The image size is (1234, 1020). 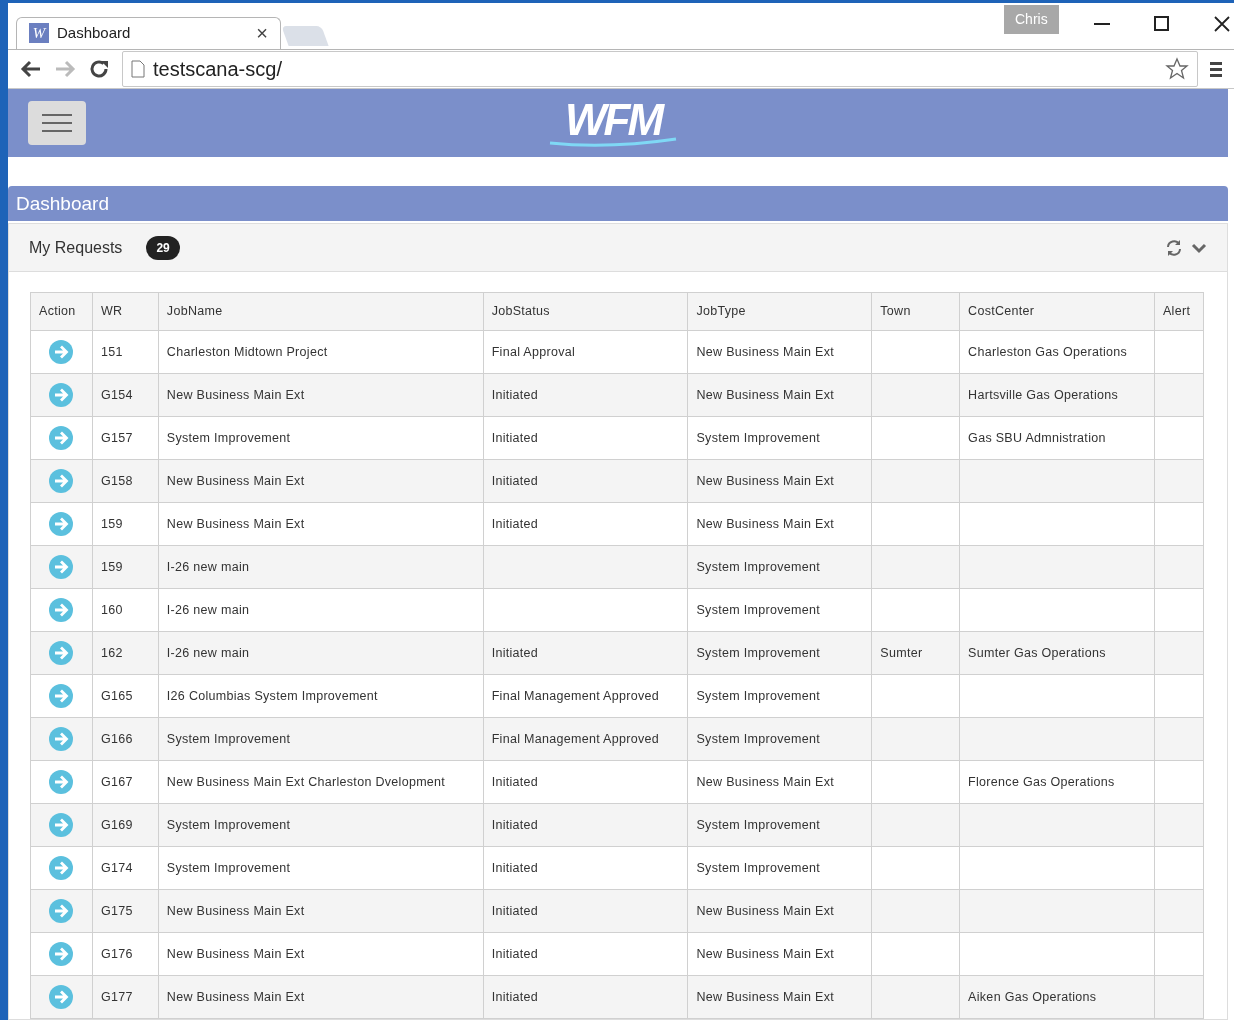 What do you see at coordinates (1161, 23) in the screenshot?
I see `maximize-icon` at bounding box center [1161, 23].